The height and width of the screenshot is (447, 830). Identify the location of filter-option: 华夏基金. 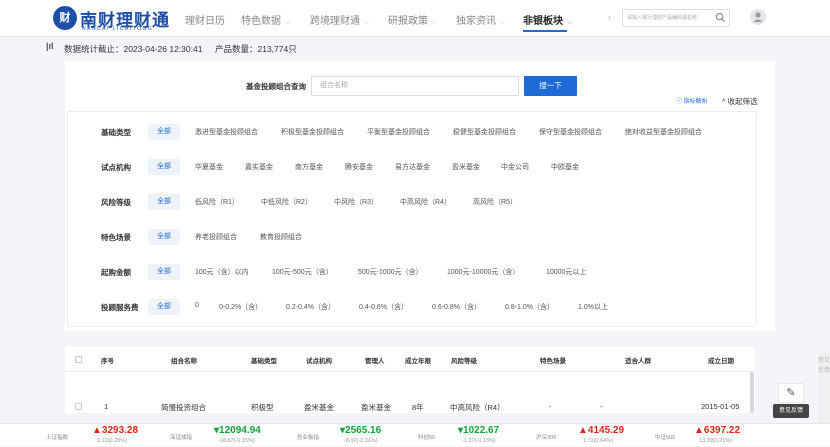
(209, 167).